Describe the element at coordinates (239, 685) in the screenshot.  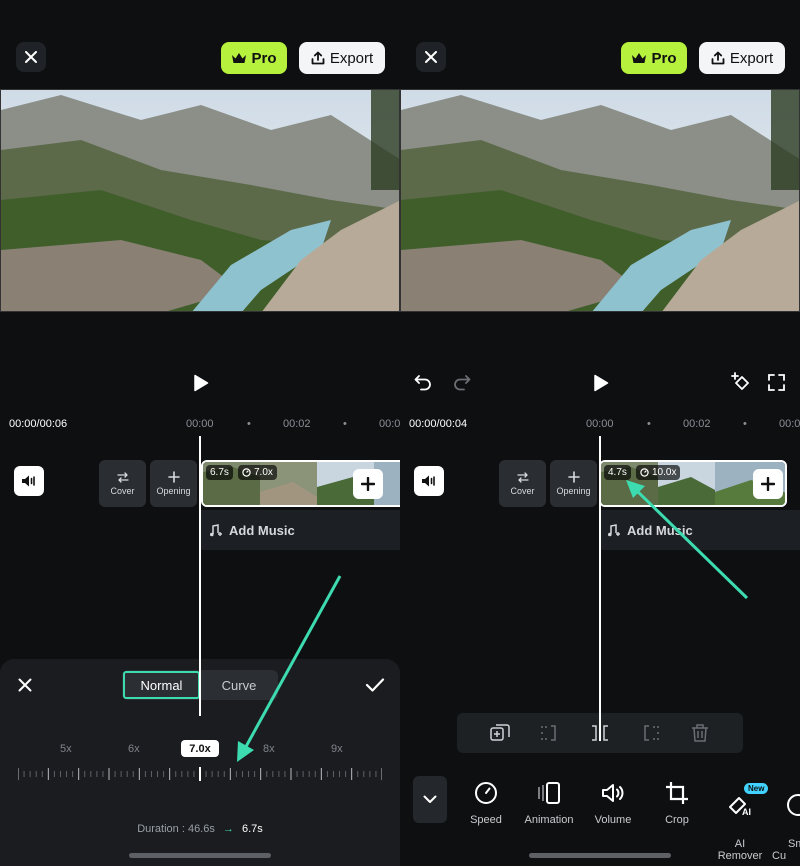
I see `tab-curve: Curve` at that location.